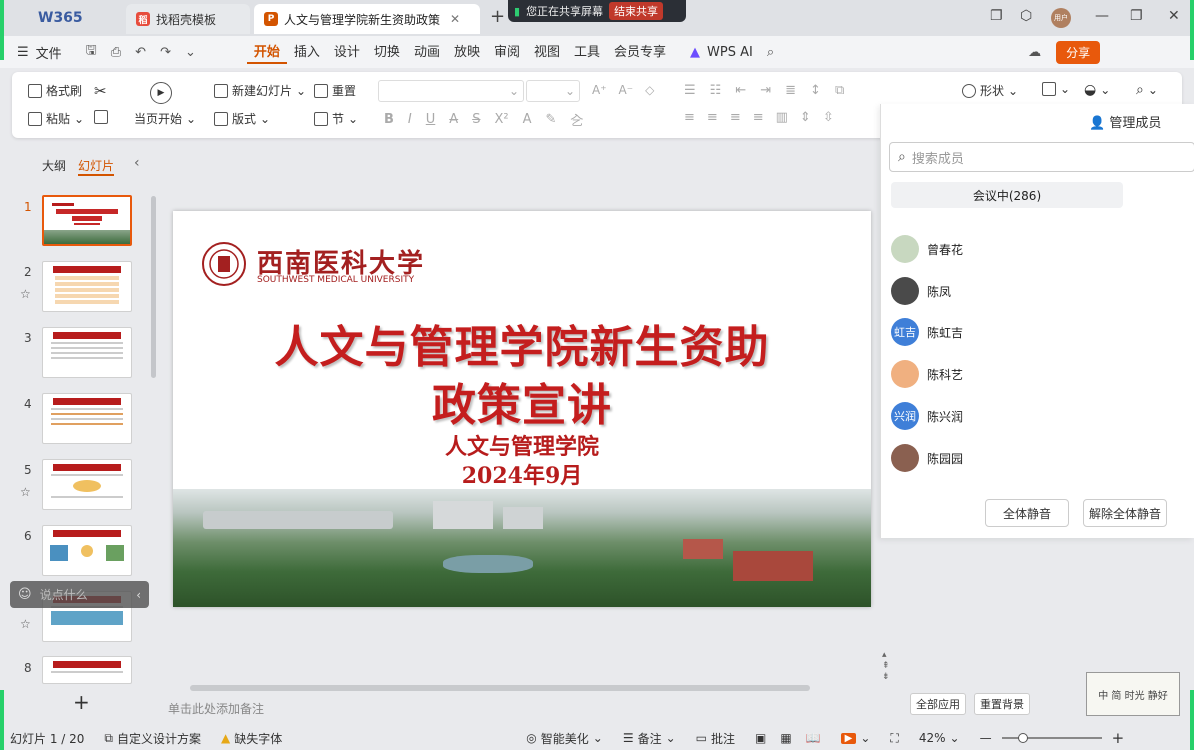 The width and height of the screenshot is (1194, 750). I want to click on member-item: 陈科艺, so click(927, 374).